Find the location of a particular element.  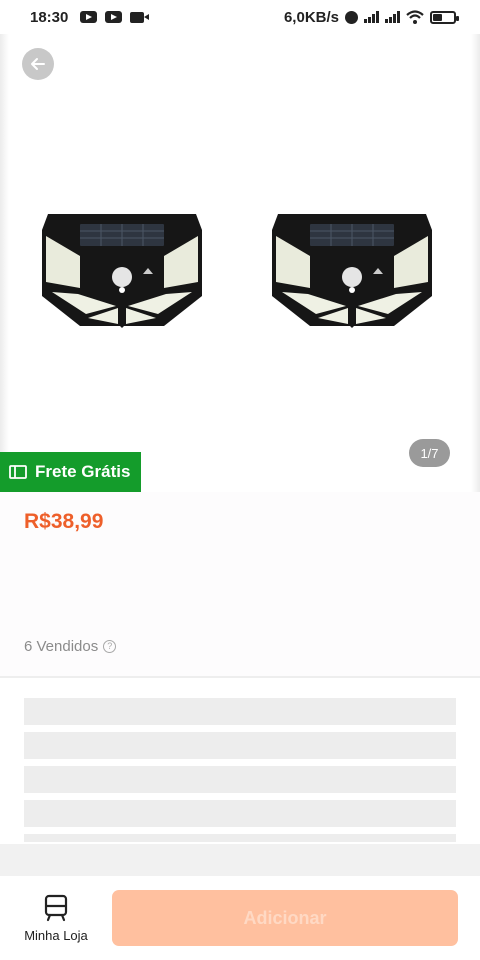

store-button: Minha Loja is located at coordinates (56, 921).